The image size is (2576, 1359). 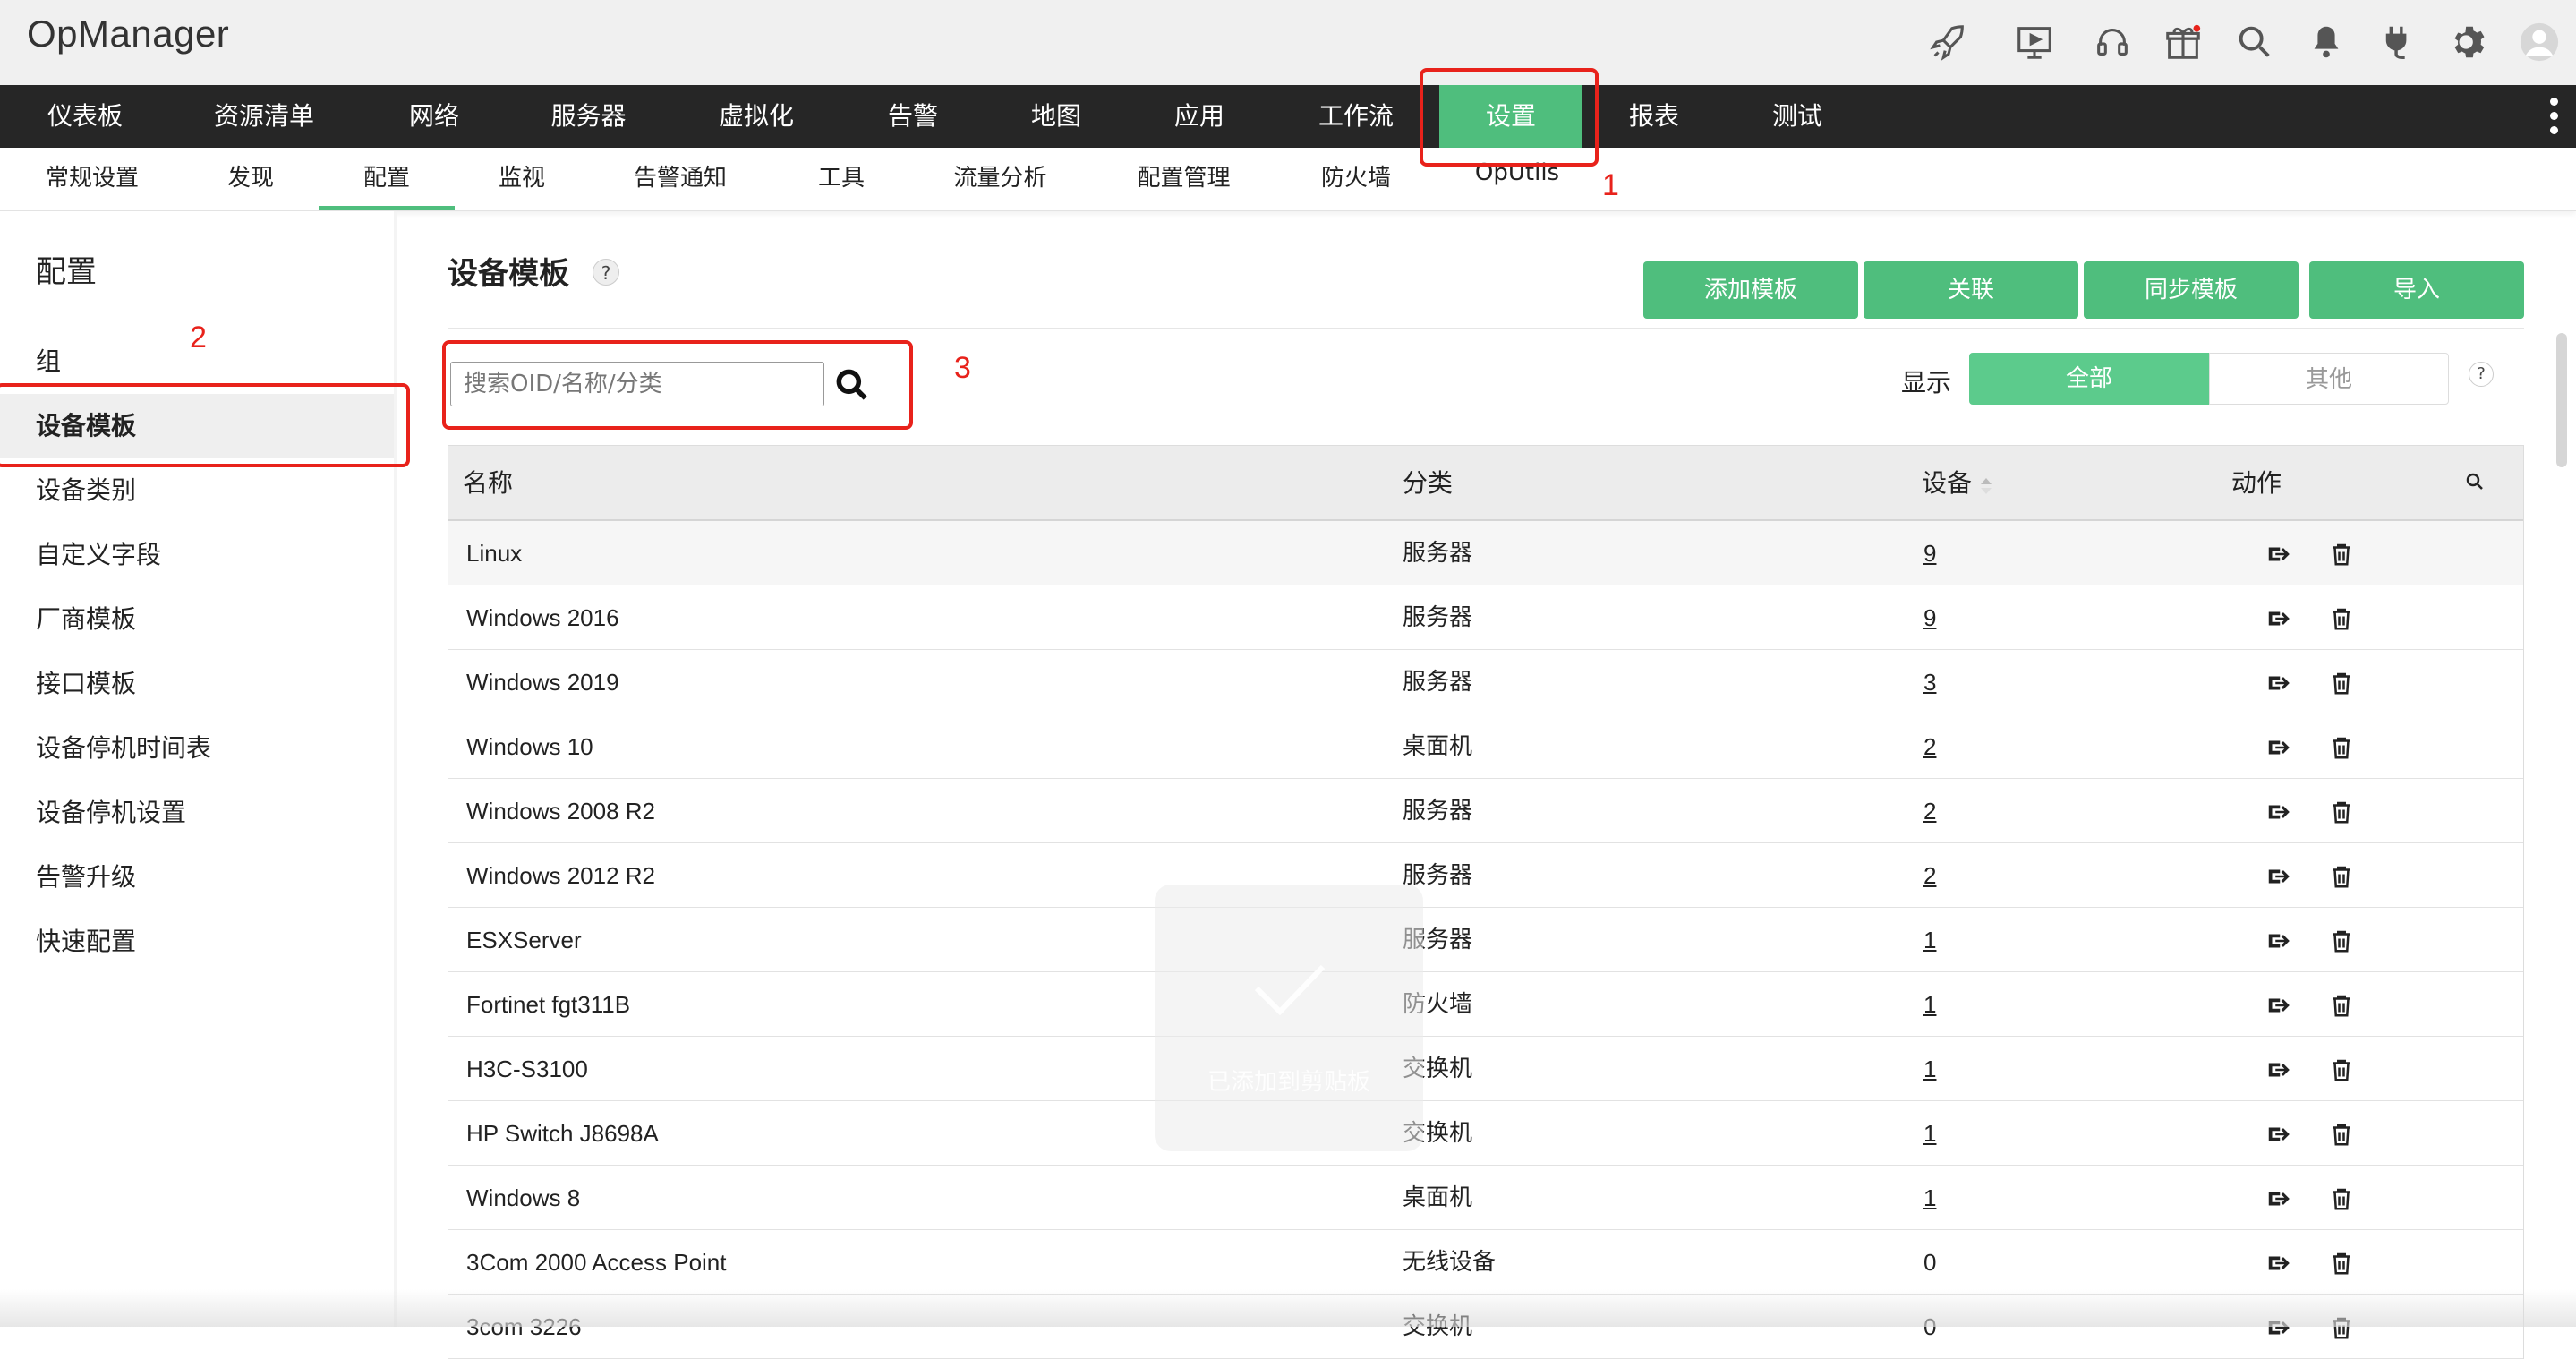 What do you see at coordinates (1485, 1262) in the screenshot?
I see `table-row: 3Com 2000 Access Point 无线设备 0` at bounding box center [1485, 1262].